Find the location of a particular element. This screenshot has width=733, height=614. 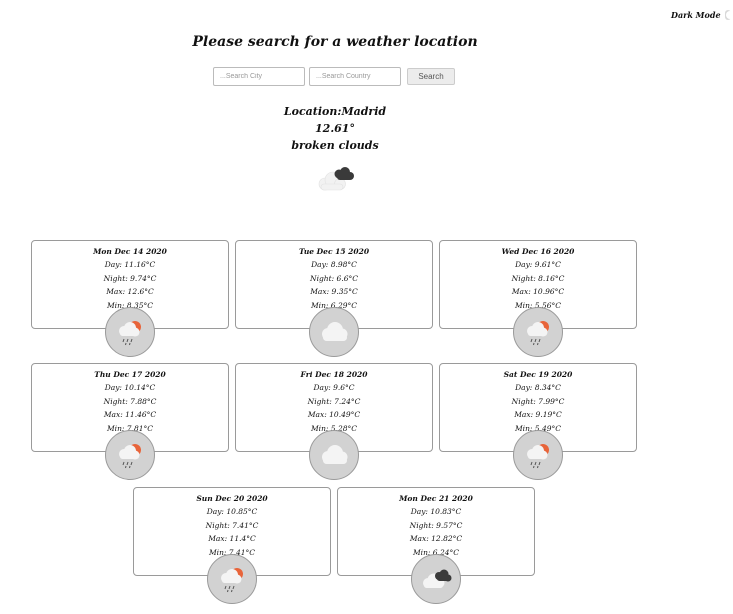

forecast-max-temp: Max: 10.96°C is located at coordinates (538, 291).